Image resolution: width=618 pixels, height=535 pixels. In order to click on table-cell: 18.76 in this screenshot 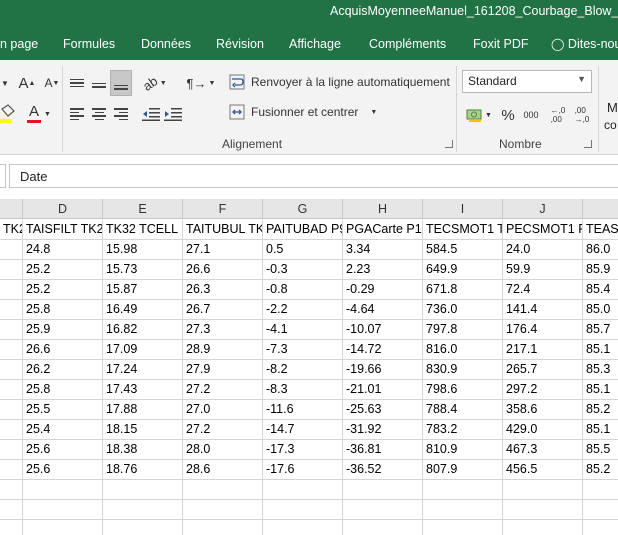, I will do `click(143, 470)`.